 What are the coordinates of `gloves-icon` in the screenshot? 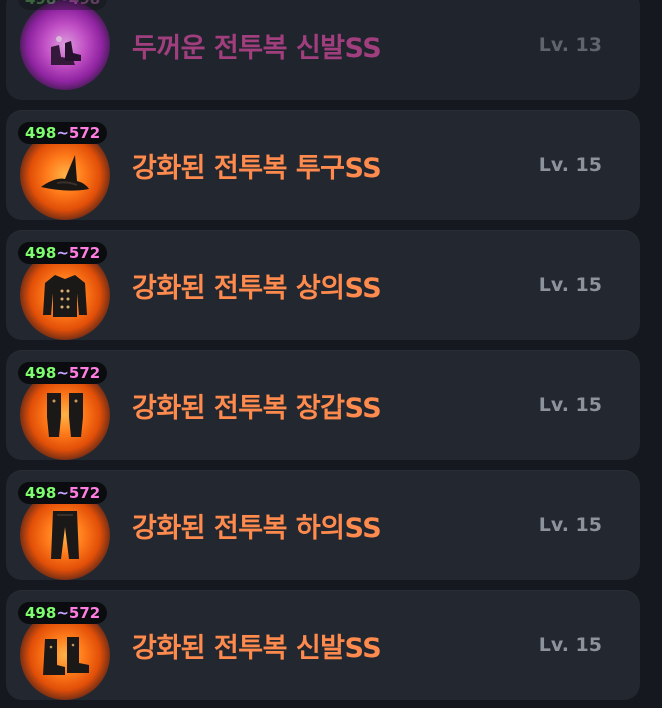 It's located at (65, 415).